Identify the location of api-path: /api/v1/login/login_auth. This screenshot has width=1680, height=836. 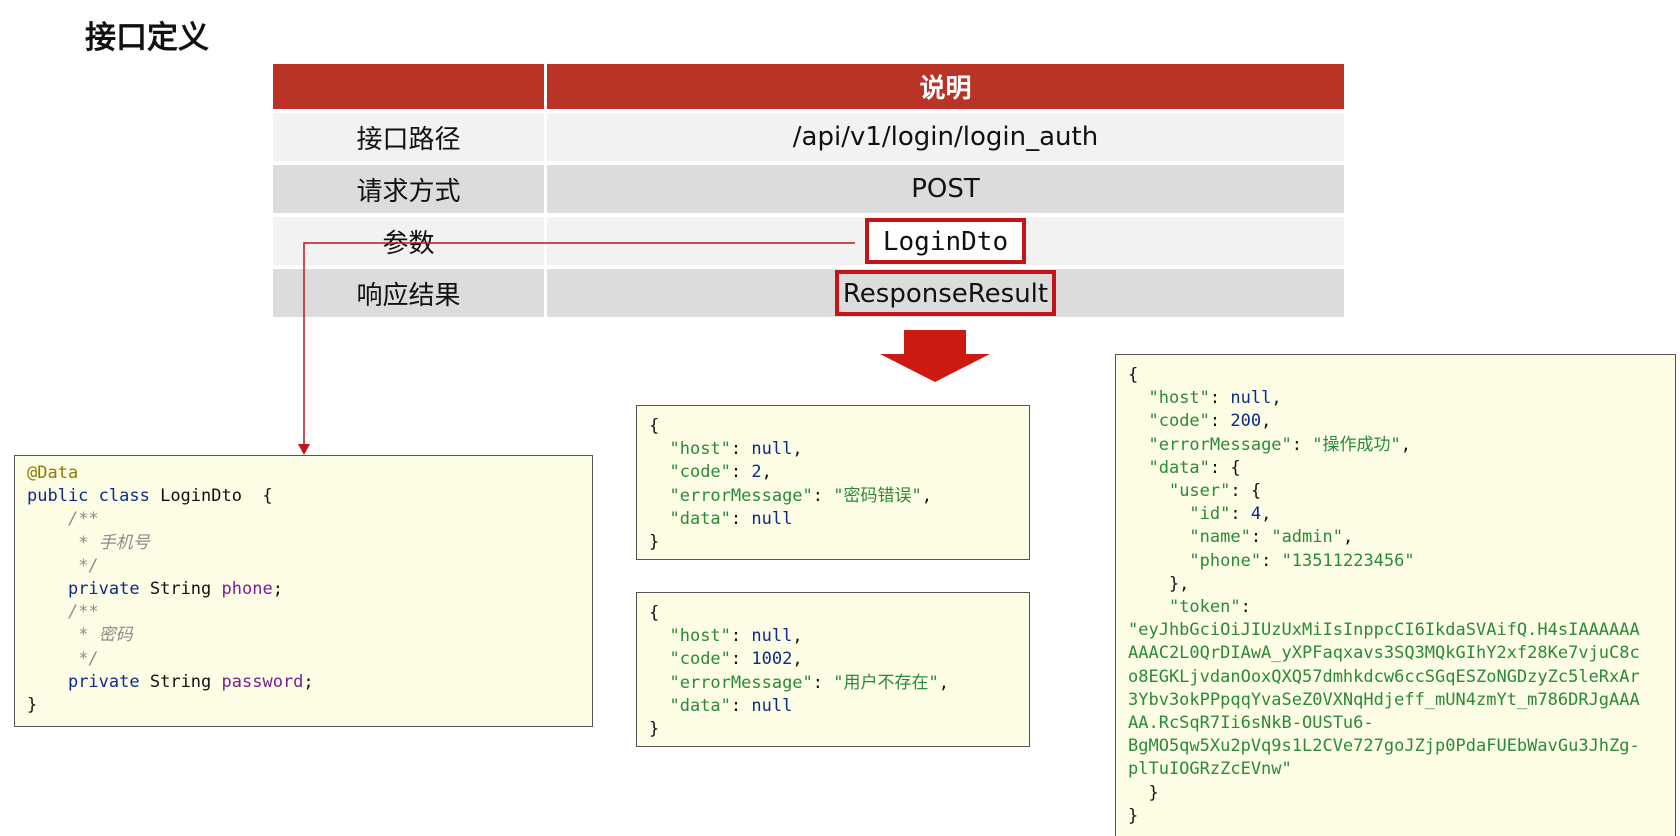
(945, 137).